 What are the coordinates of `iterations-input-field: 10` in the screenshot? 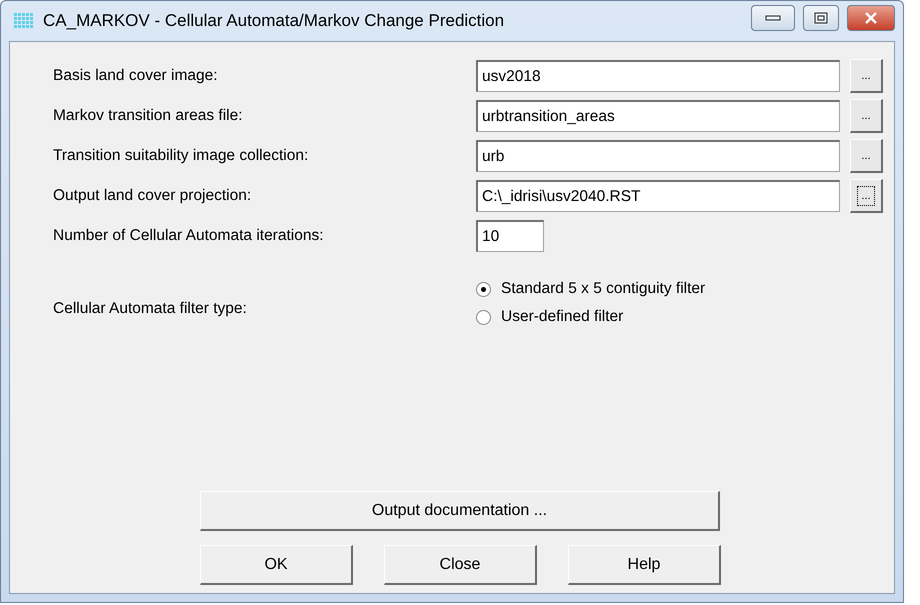 It's located at (510, 236).